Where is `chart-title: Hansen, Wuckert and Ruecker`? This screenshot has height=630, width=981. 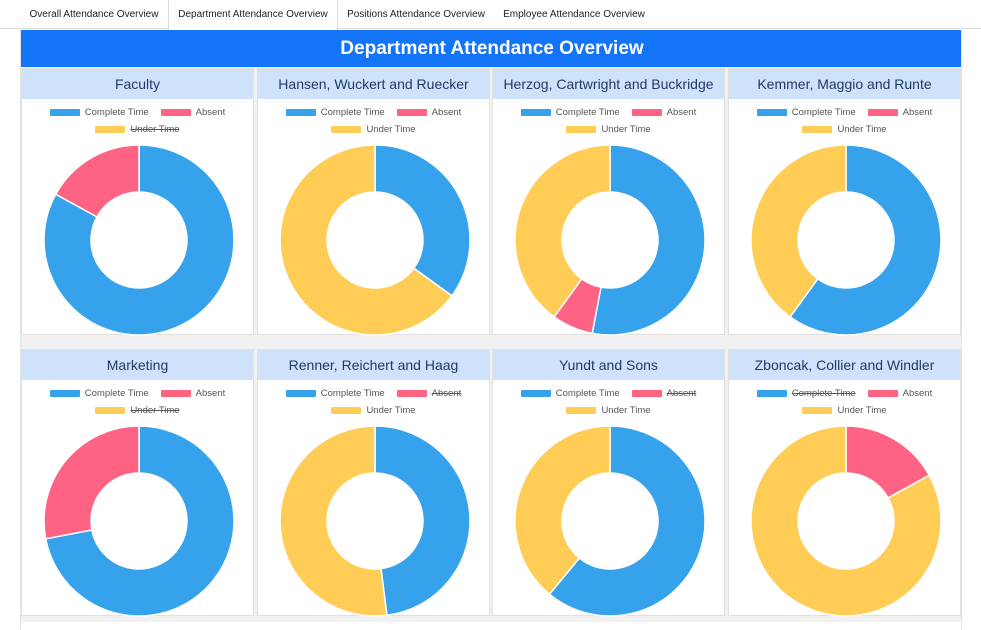 chart-title: Hansen, Wuckert and Ruecker is located at coordinates (373, 84).